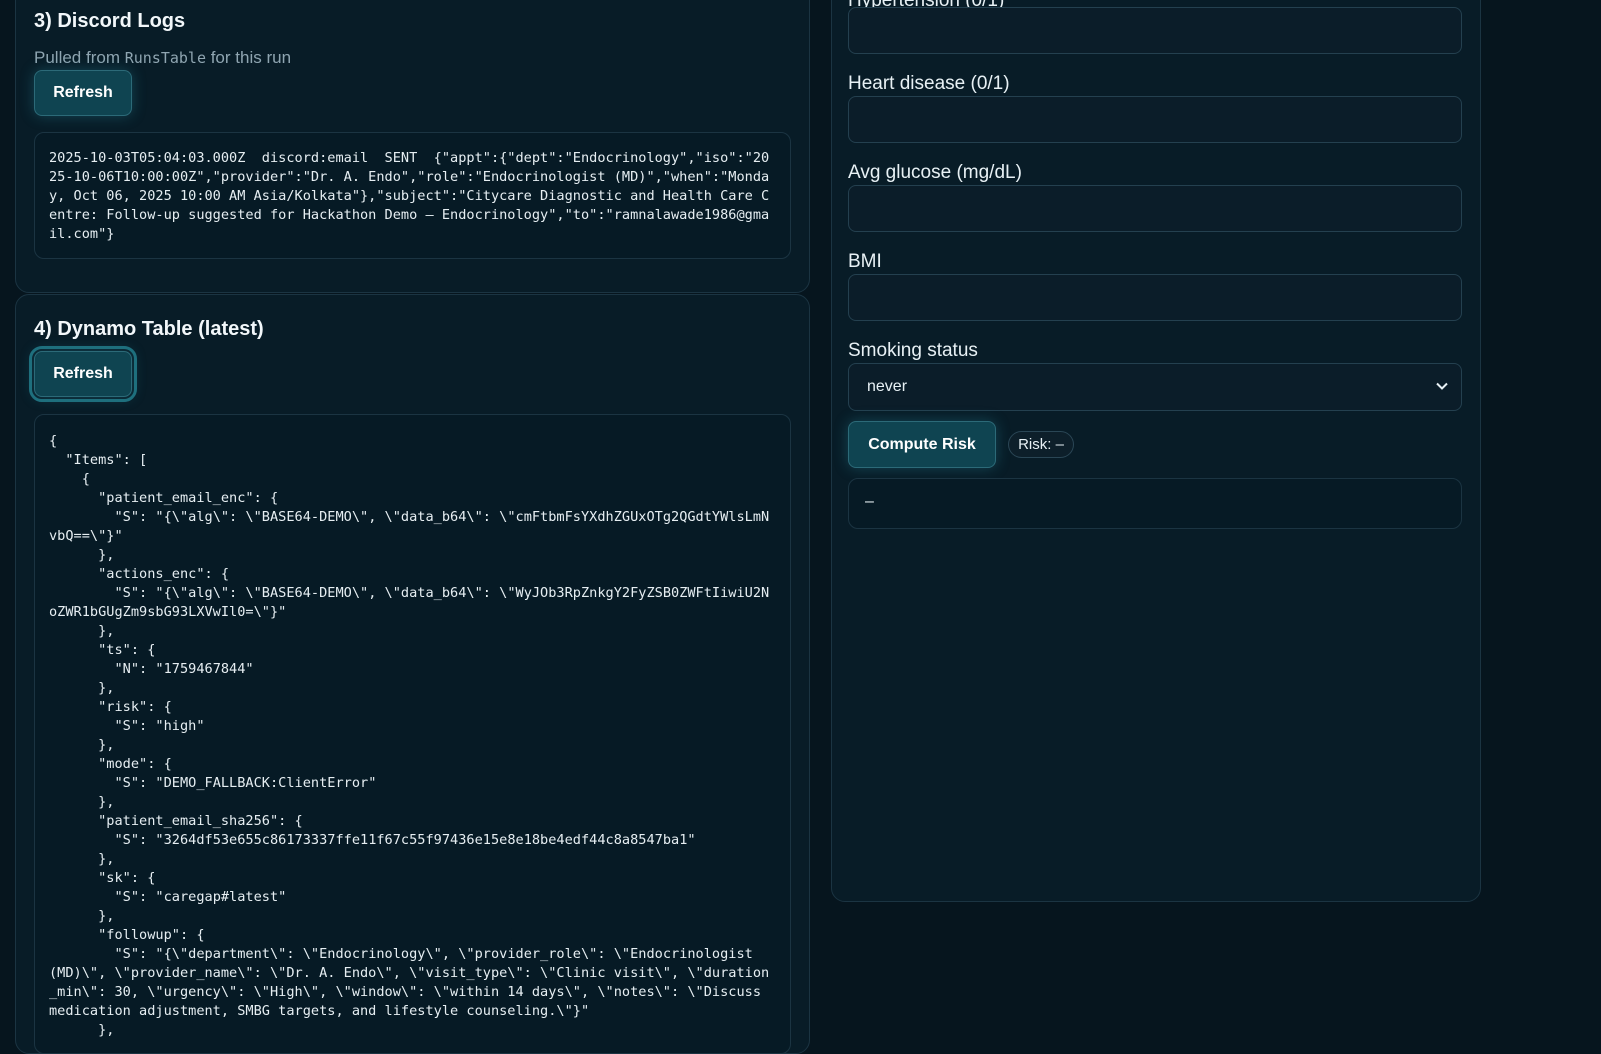 Image resolution: width=1601 pixels, height=1054 pixels. Describe the element at coordinates (1442, 386) in the screenshot. I see `chevron-down-icon` at that location.